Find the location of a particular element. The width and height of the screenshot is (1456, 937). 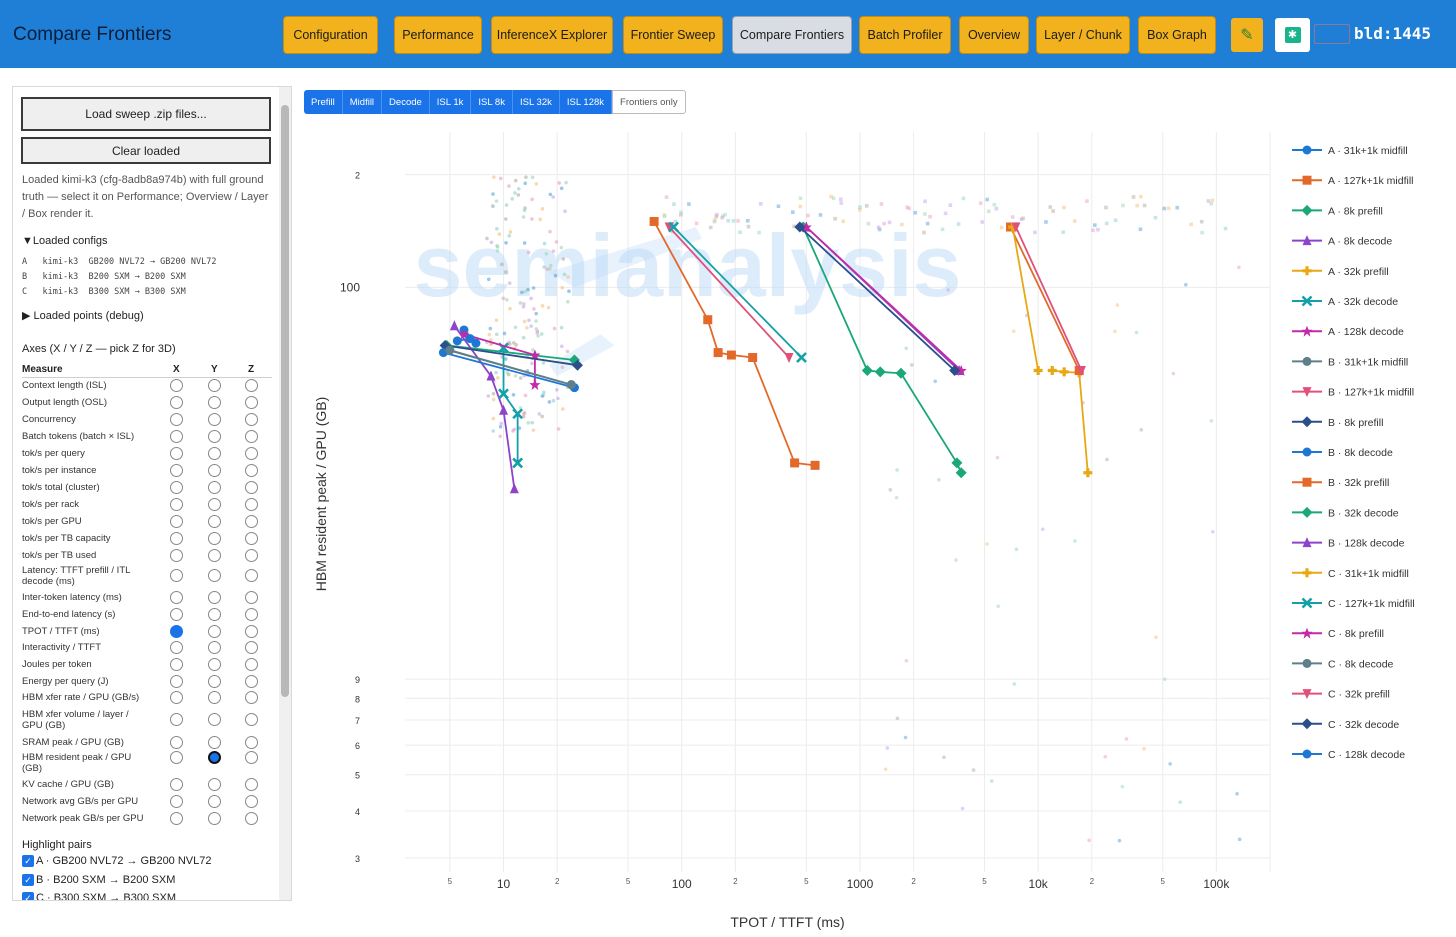

tab-midfill: Midfill is located at coordinates (362, 102).